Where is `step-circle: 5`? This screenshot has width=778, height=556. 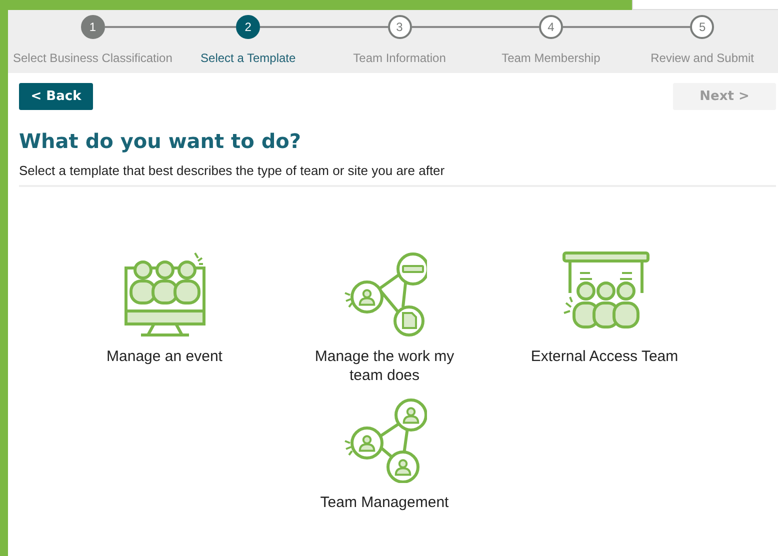
step-circle: 5 is located at coordinates (702, 27).